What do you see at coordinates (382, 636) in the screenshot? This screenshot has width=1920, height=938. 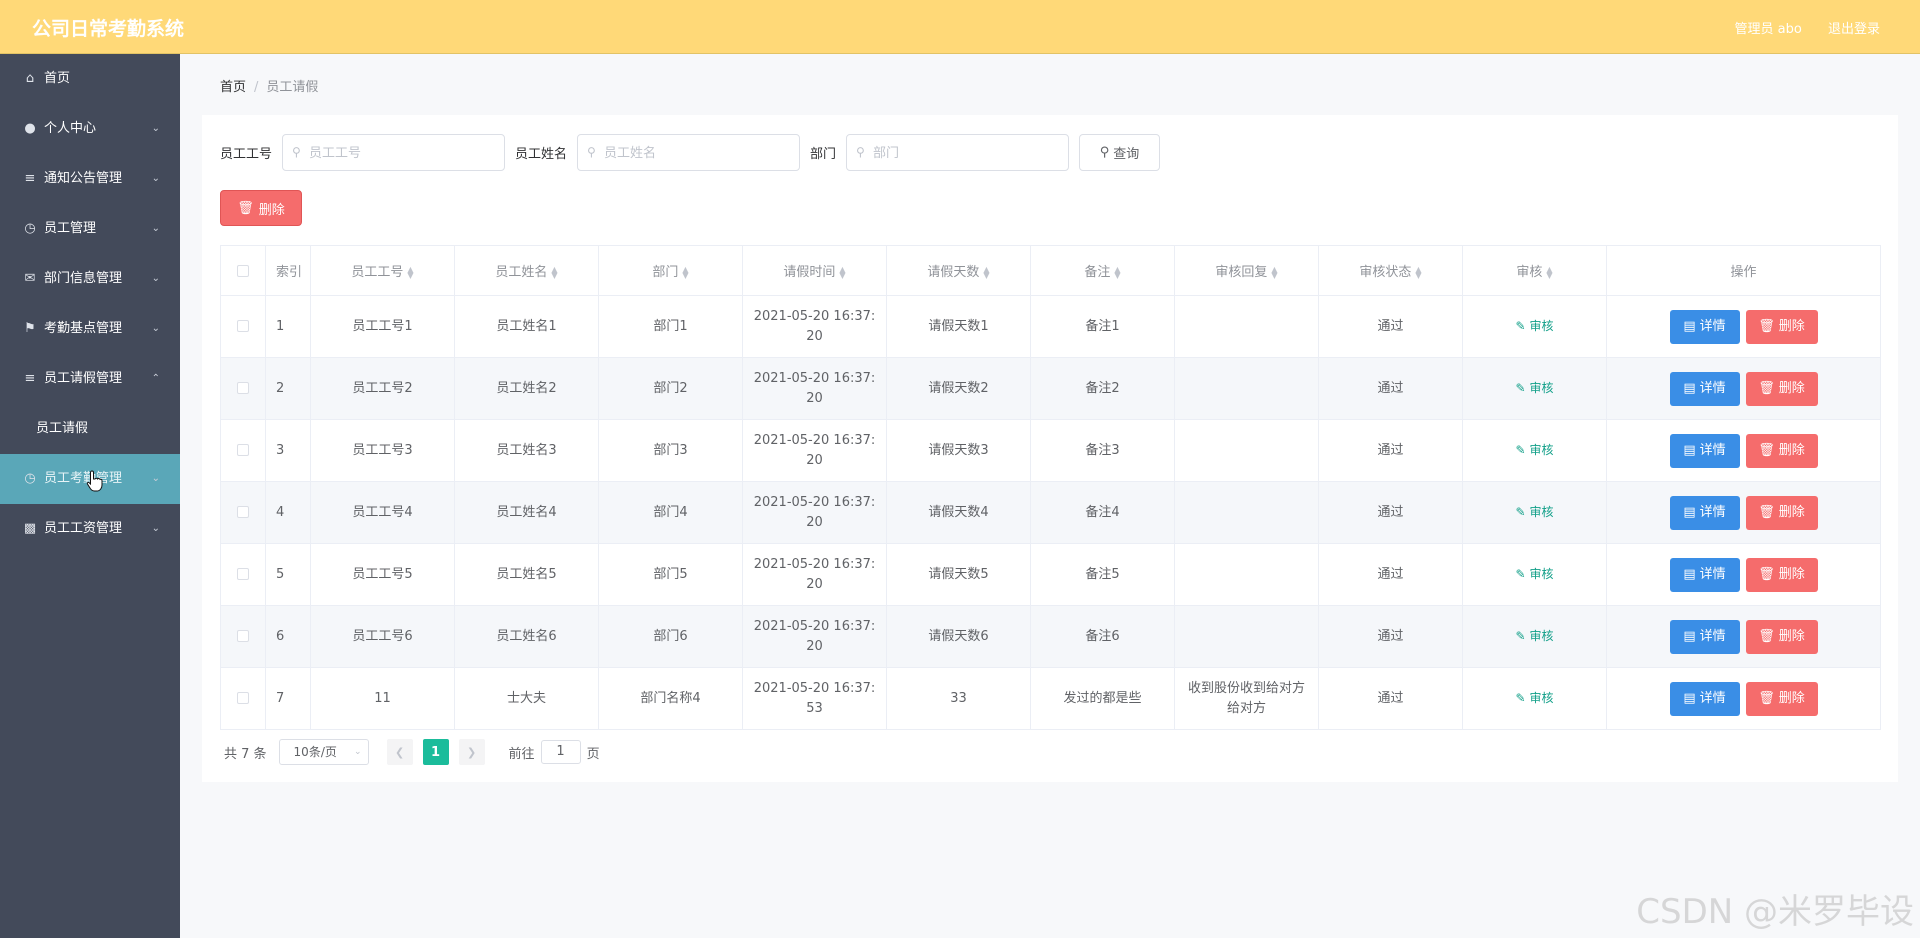 I see `cell-emp-no: 员工工号6` at bounding box center [382, 636].